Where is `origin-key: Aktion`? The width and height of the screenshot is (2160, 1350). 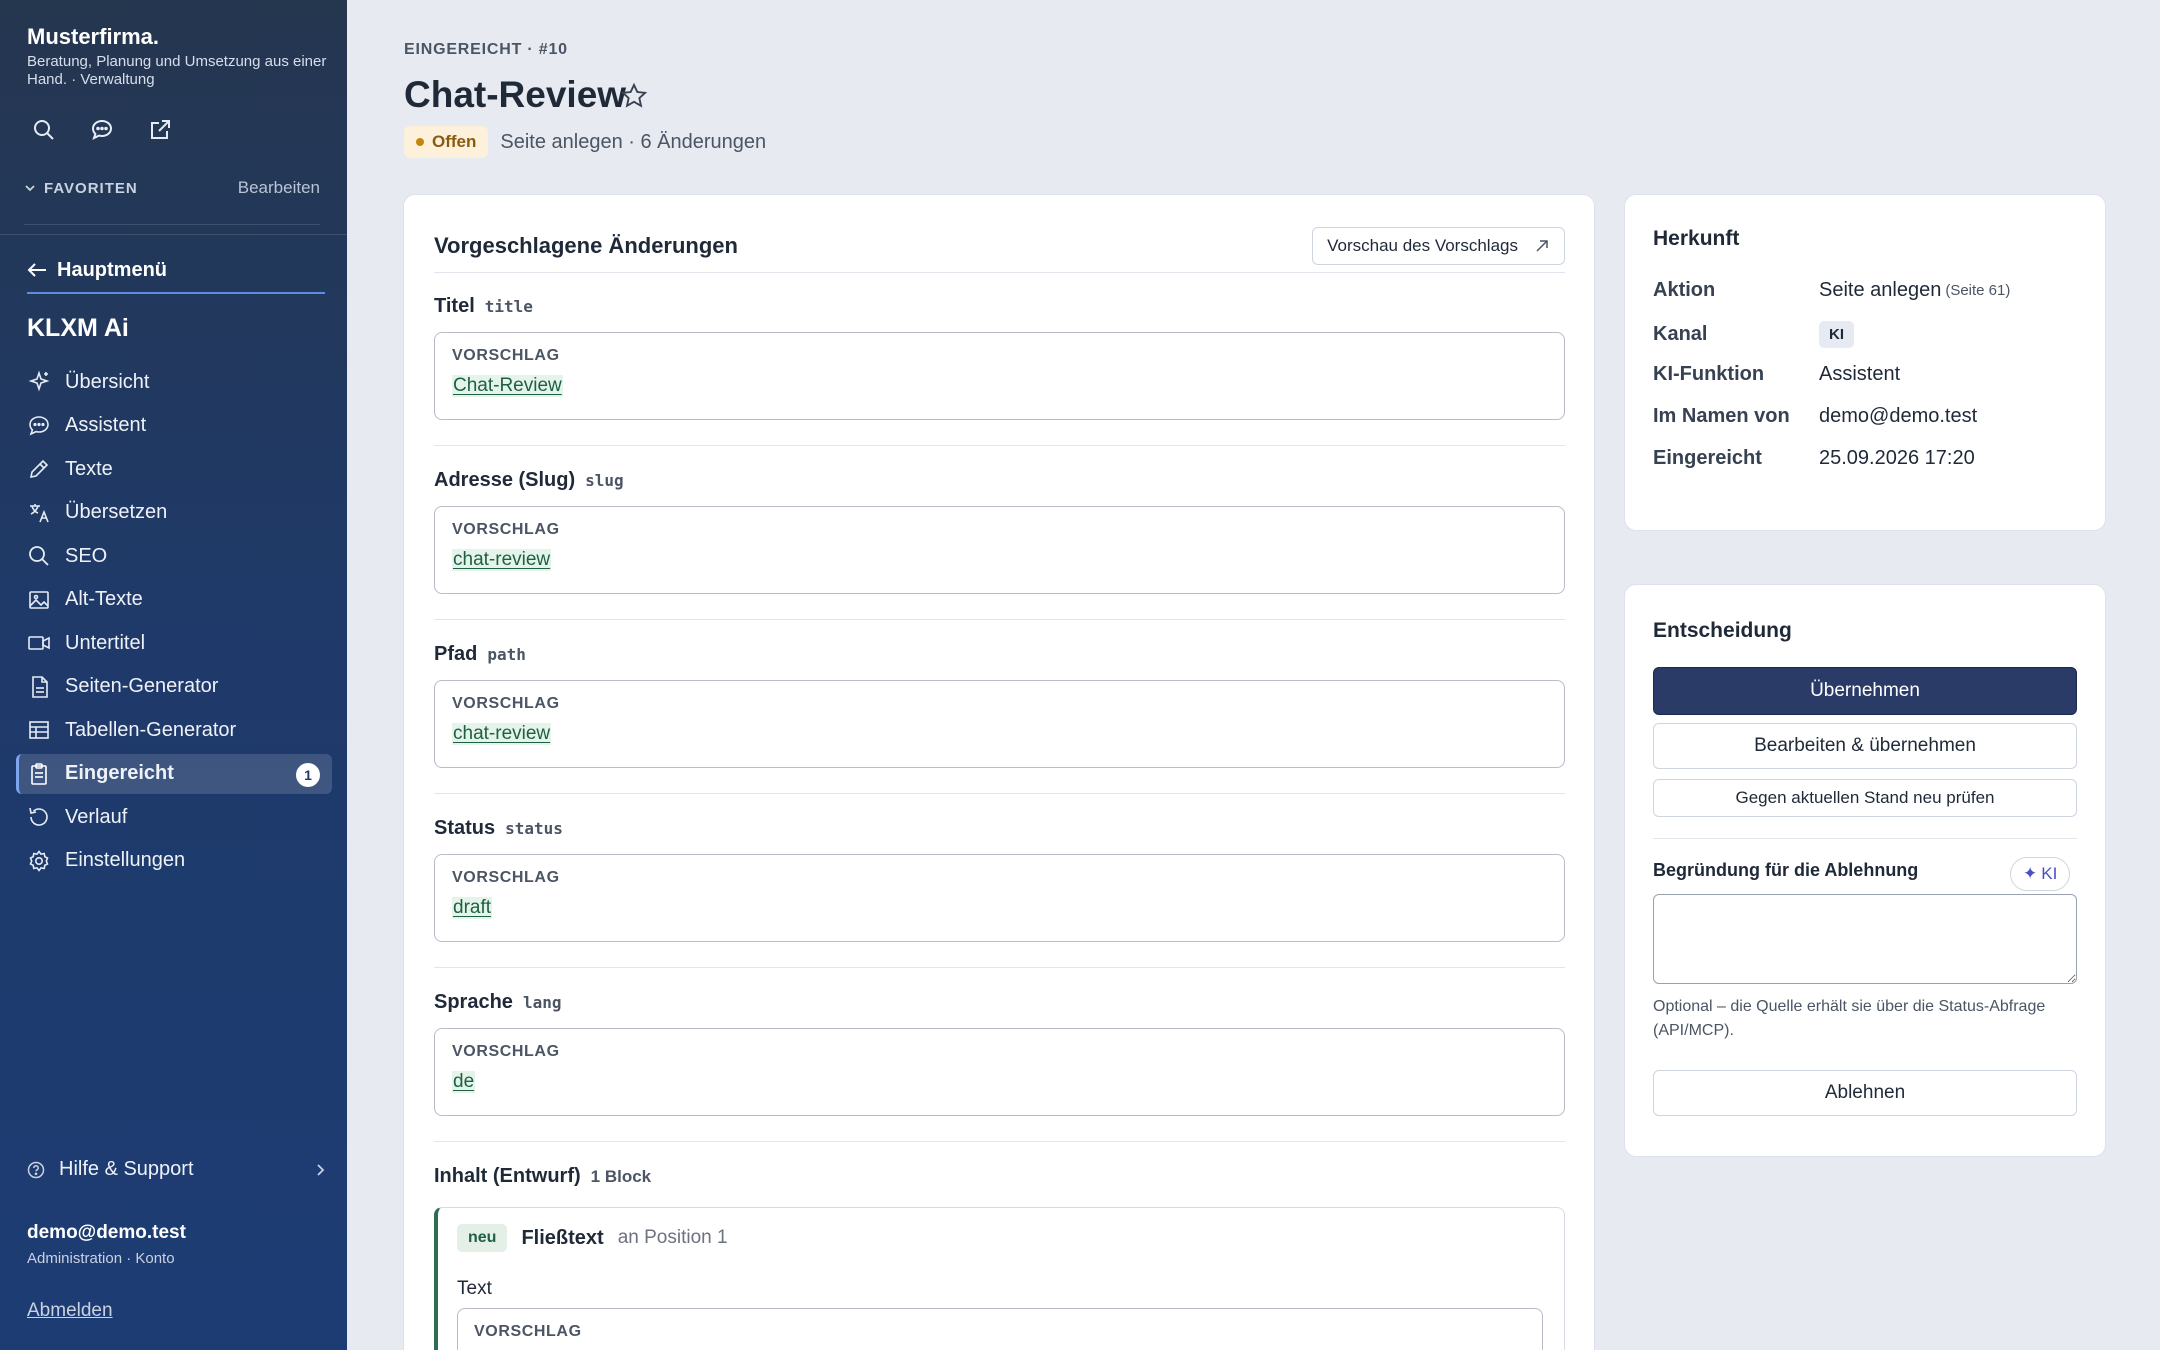
origin-key: Aktion is located at coordinates (1684, 290).